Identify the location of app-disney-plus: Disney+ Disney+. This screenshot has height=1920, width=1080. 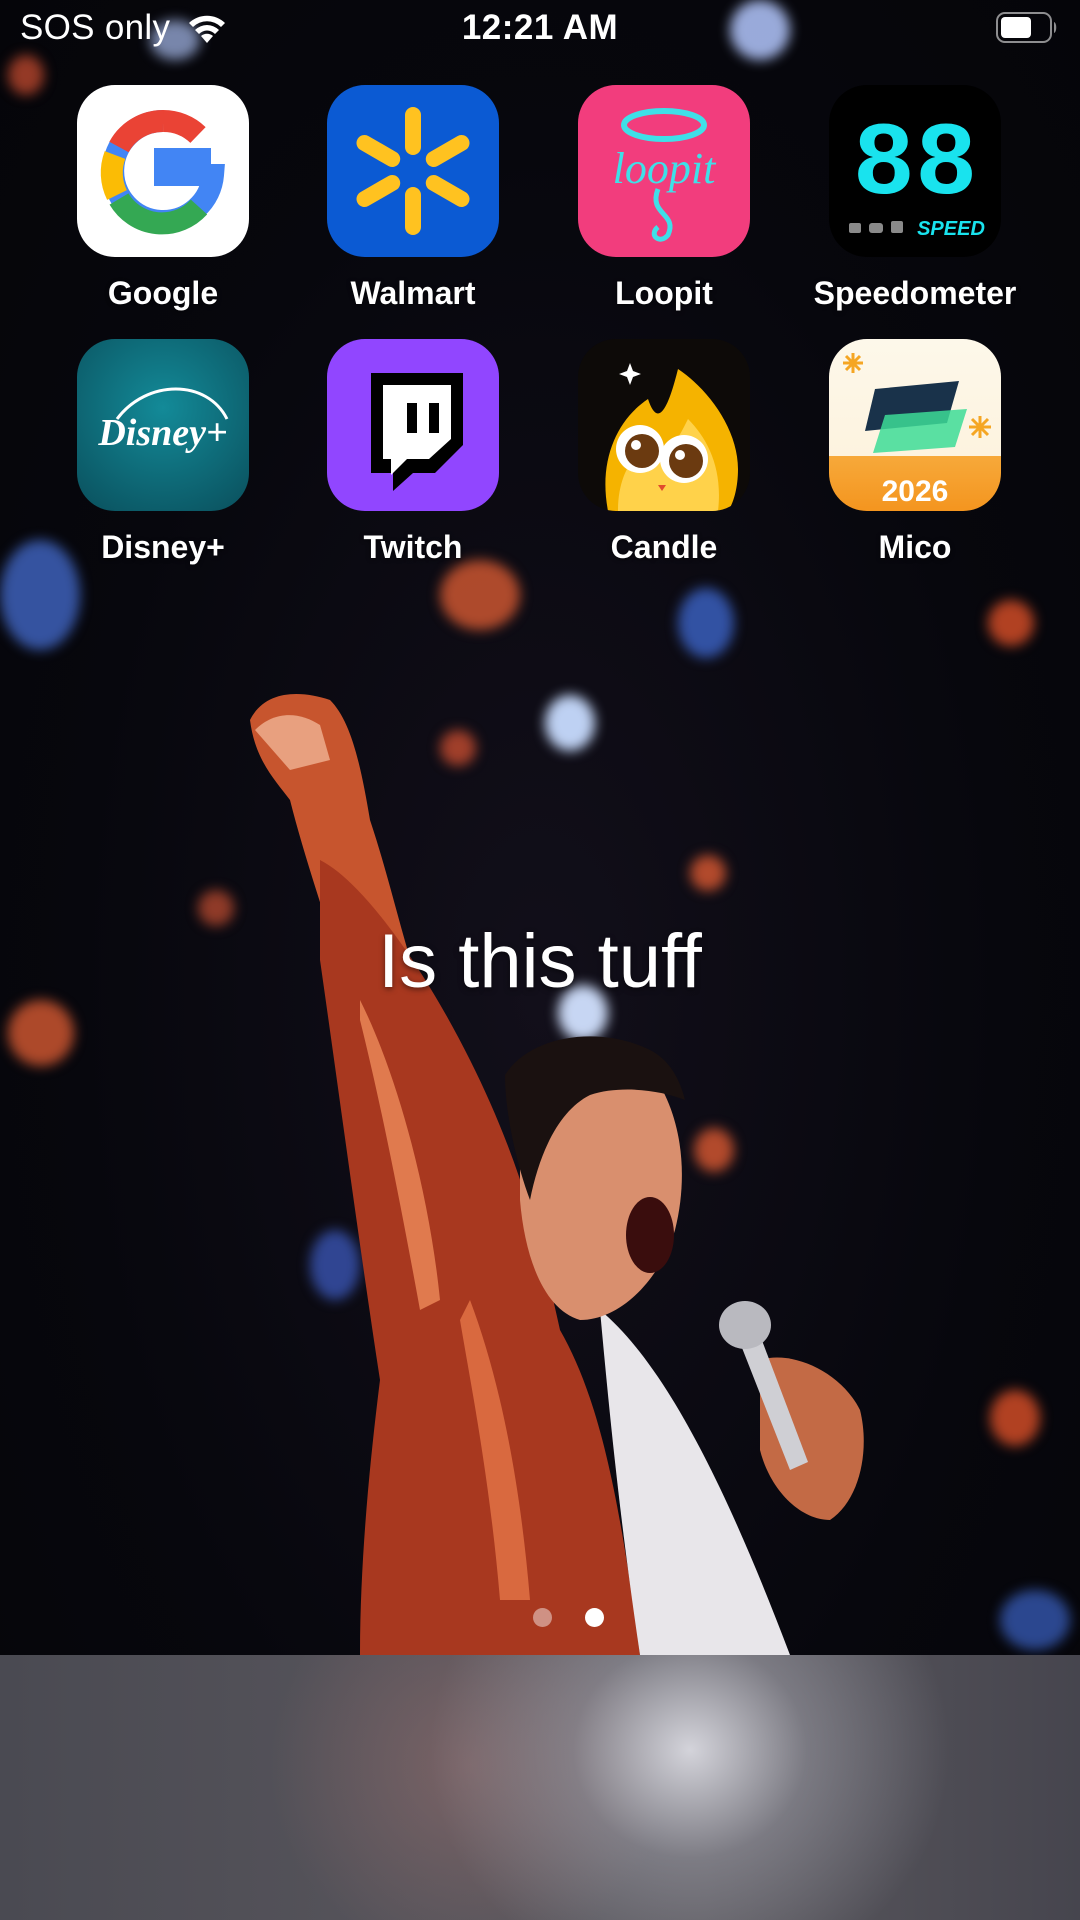
(163, 452).